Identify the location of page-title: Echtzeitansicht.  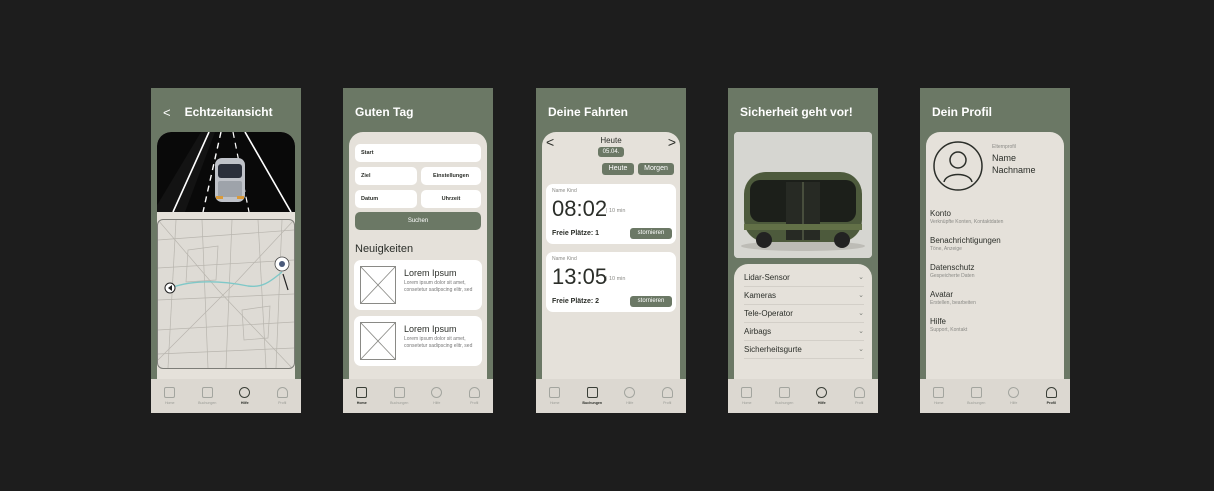
(228, 112).